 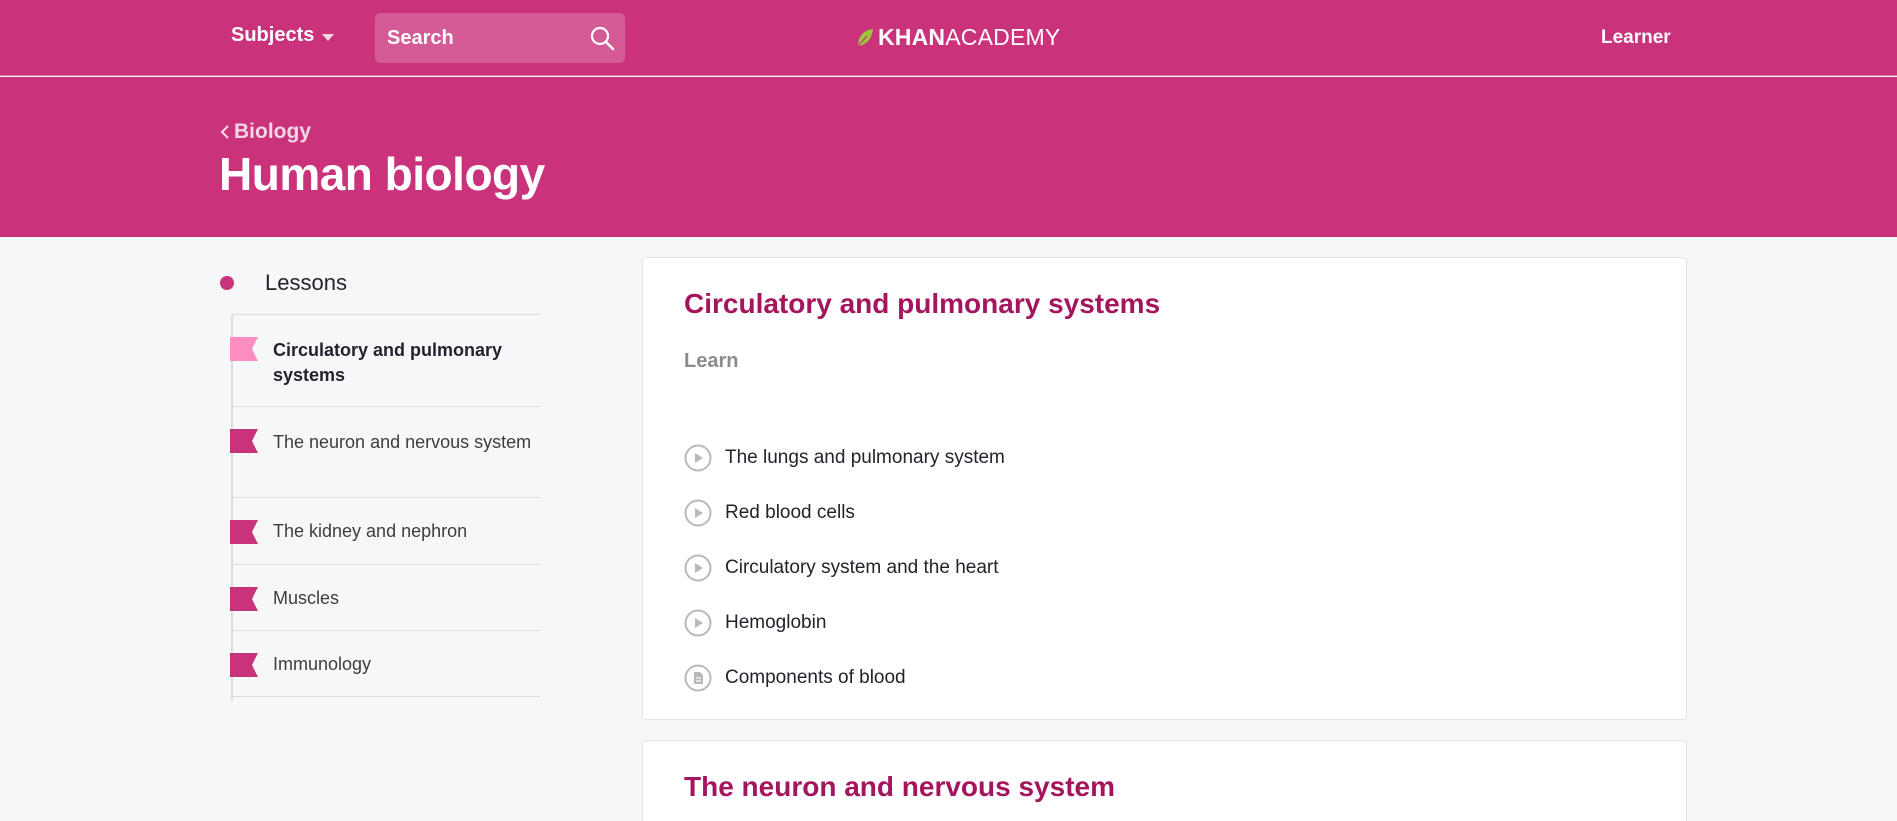 What do you see at coordinates (306, 282) in the screenshot?
I see `lessons-heading: Lessons` at bounding box center [306, 282].